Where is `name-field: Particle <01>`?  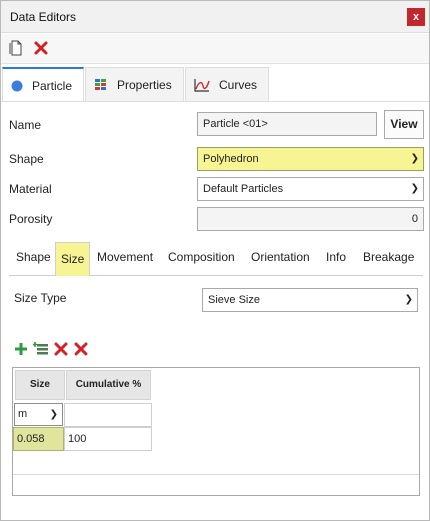 name-field: Particle <01> is located at coordinates (287, 124).